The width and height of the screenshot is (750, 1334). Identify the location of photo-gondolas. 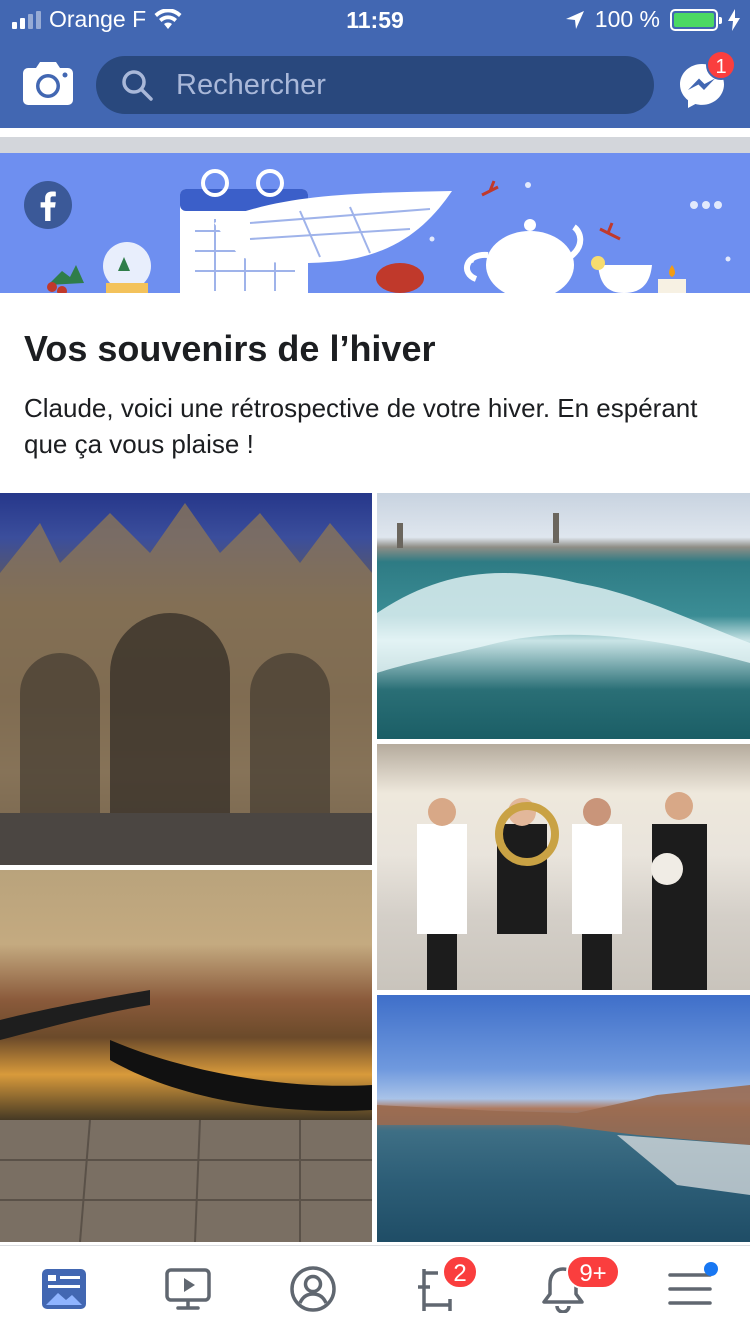
(186, 1056).